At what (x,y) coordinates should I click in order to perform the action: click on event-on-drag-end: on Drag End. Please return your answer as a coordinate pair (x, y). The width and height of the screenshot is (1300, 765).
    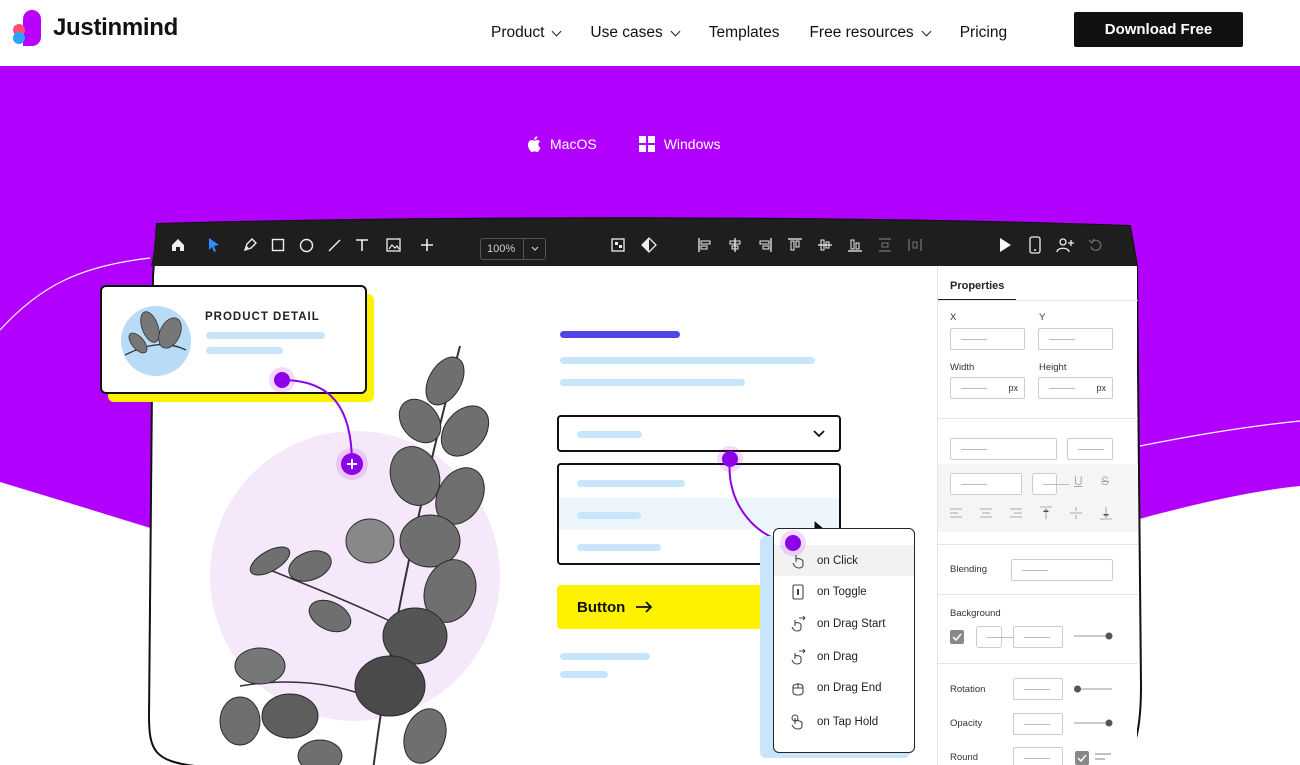
    Looking at the image, I should click on (844, 688).